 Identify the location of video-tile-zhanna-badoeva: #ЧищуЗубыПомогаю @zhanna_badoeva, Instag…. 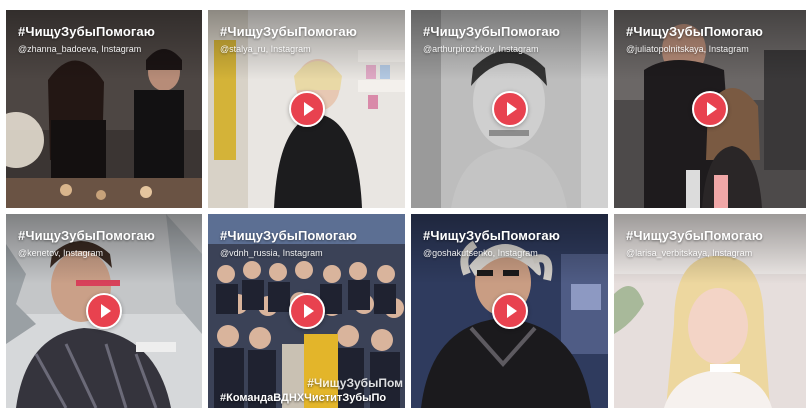
(104, 109).